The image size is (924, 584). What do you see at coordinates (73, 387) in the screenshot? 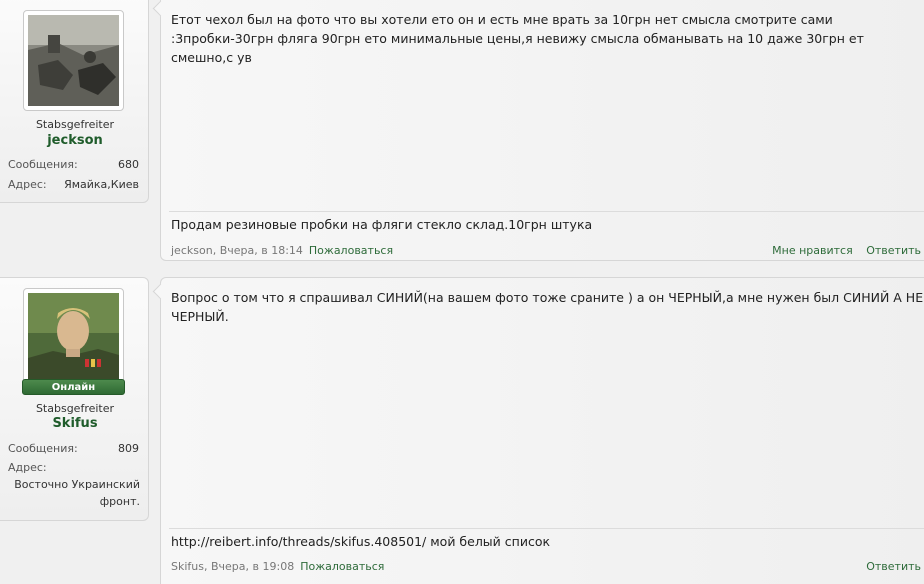
I see `online-status-badge: Онлайн` at bounding box center [73, 387].